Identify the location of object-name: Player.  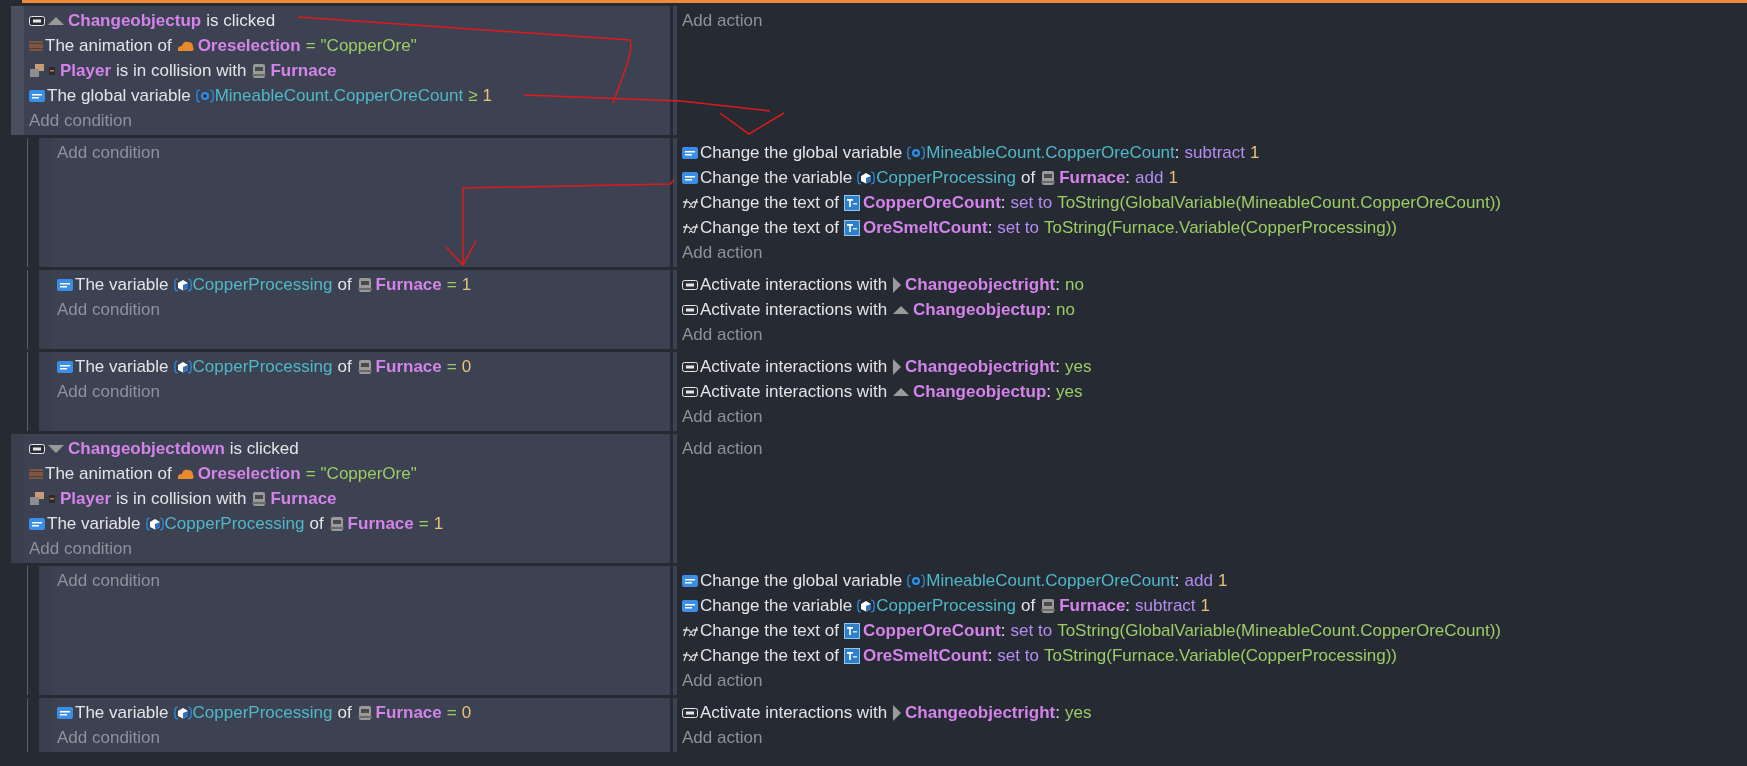
(86, 498).